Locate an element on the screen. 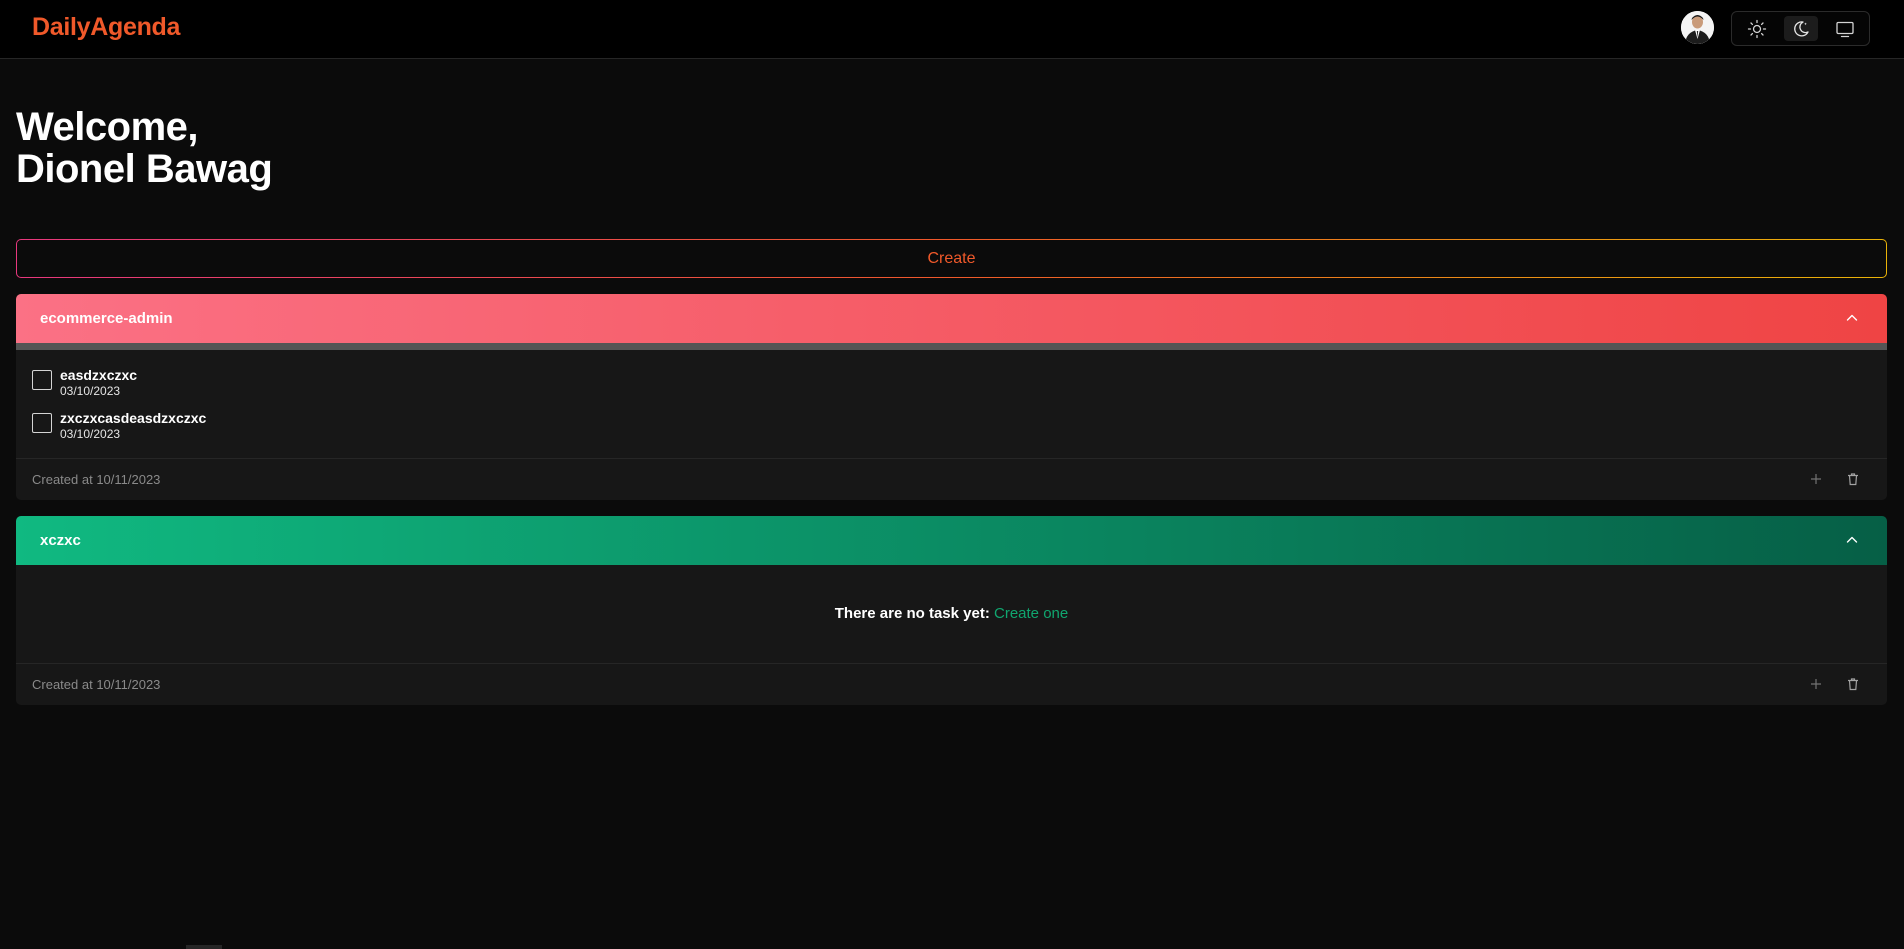 Image resolution: width=1904 pixels, height=949 pixels. create-button-label: Create is located at coordinates (951, 258).